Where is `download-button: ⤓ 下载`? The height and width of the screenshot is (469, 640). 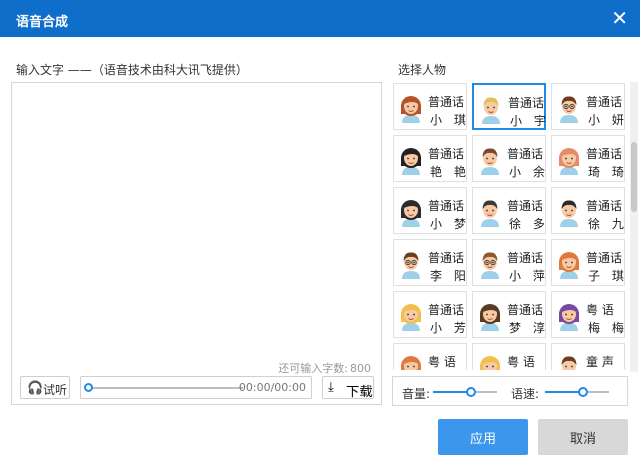
download-button: ⤓ 下载 is located at coordinates (348, 387).